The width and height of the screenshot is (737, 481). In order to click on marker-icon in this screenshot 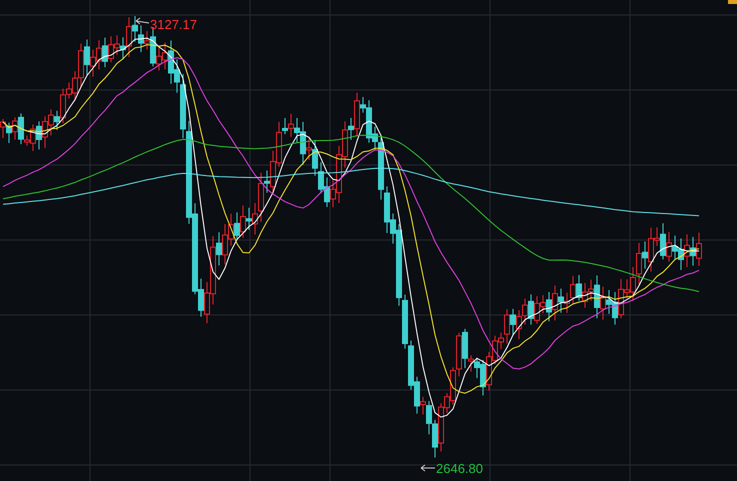, I will do `click(732, 2)`.